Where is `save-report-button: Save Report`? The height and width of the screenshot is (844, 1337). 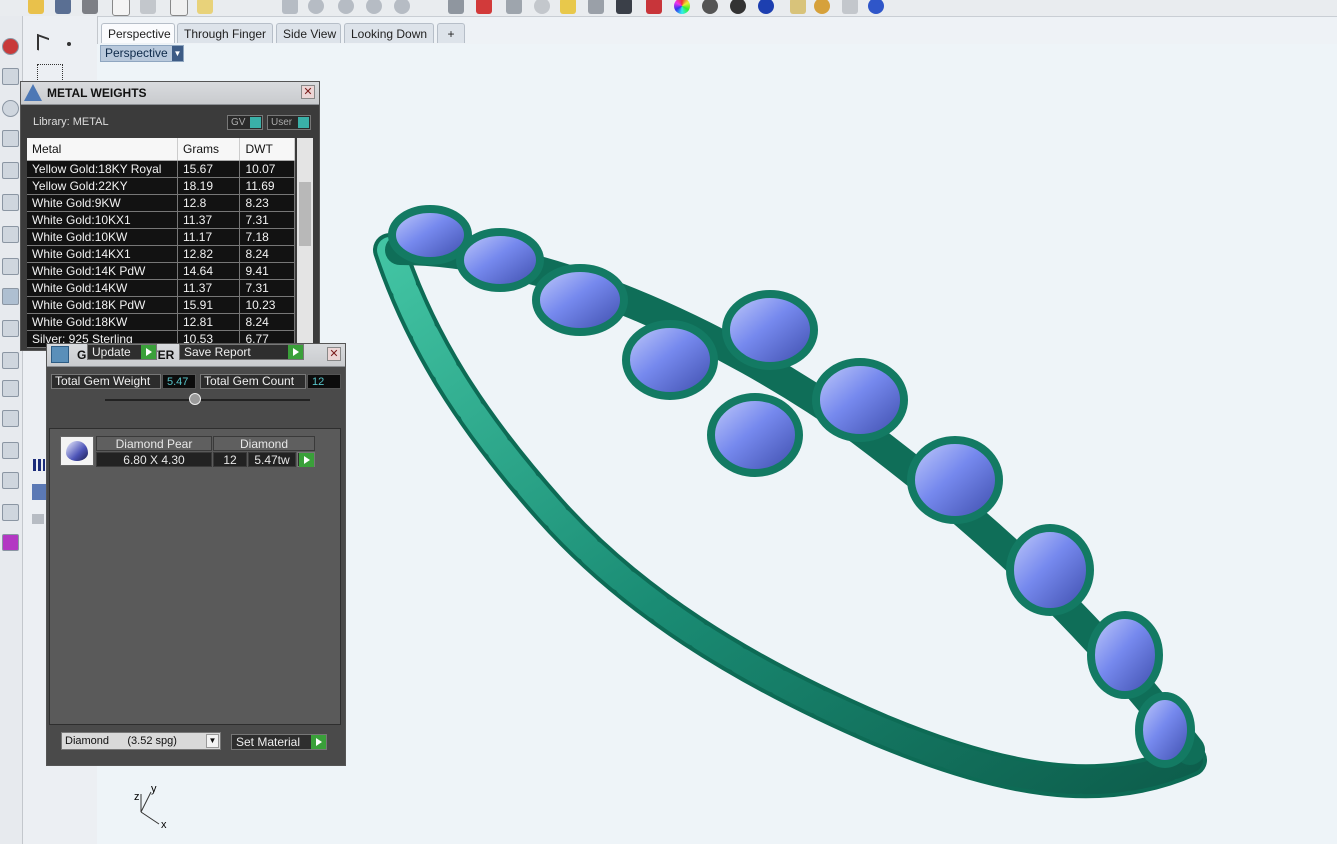 save-report-button: Save Report is located at coordinates (241, 352).